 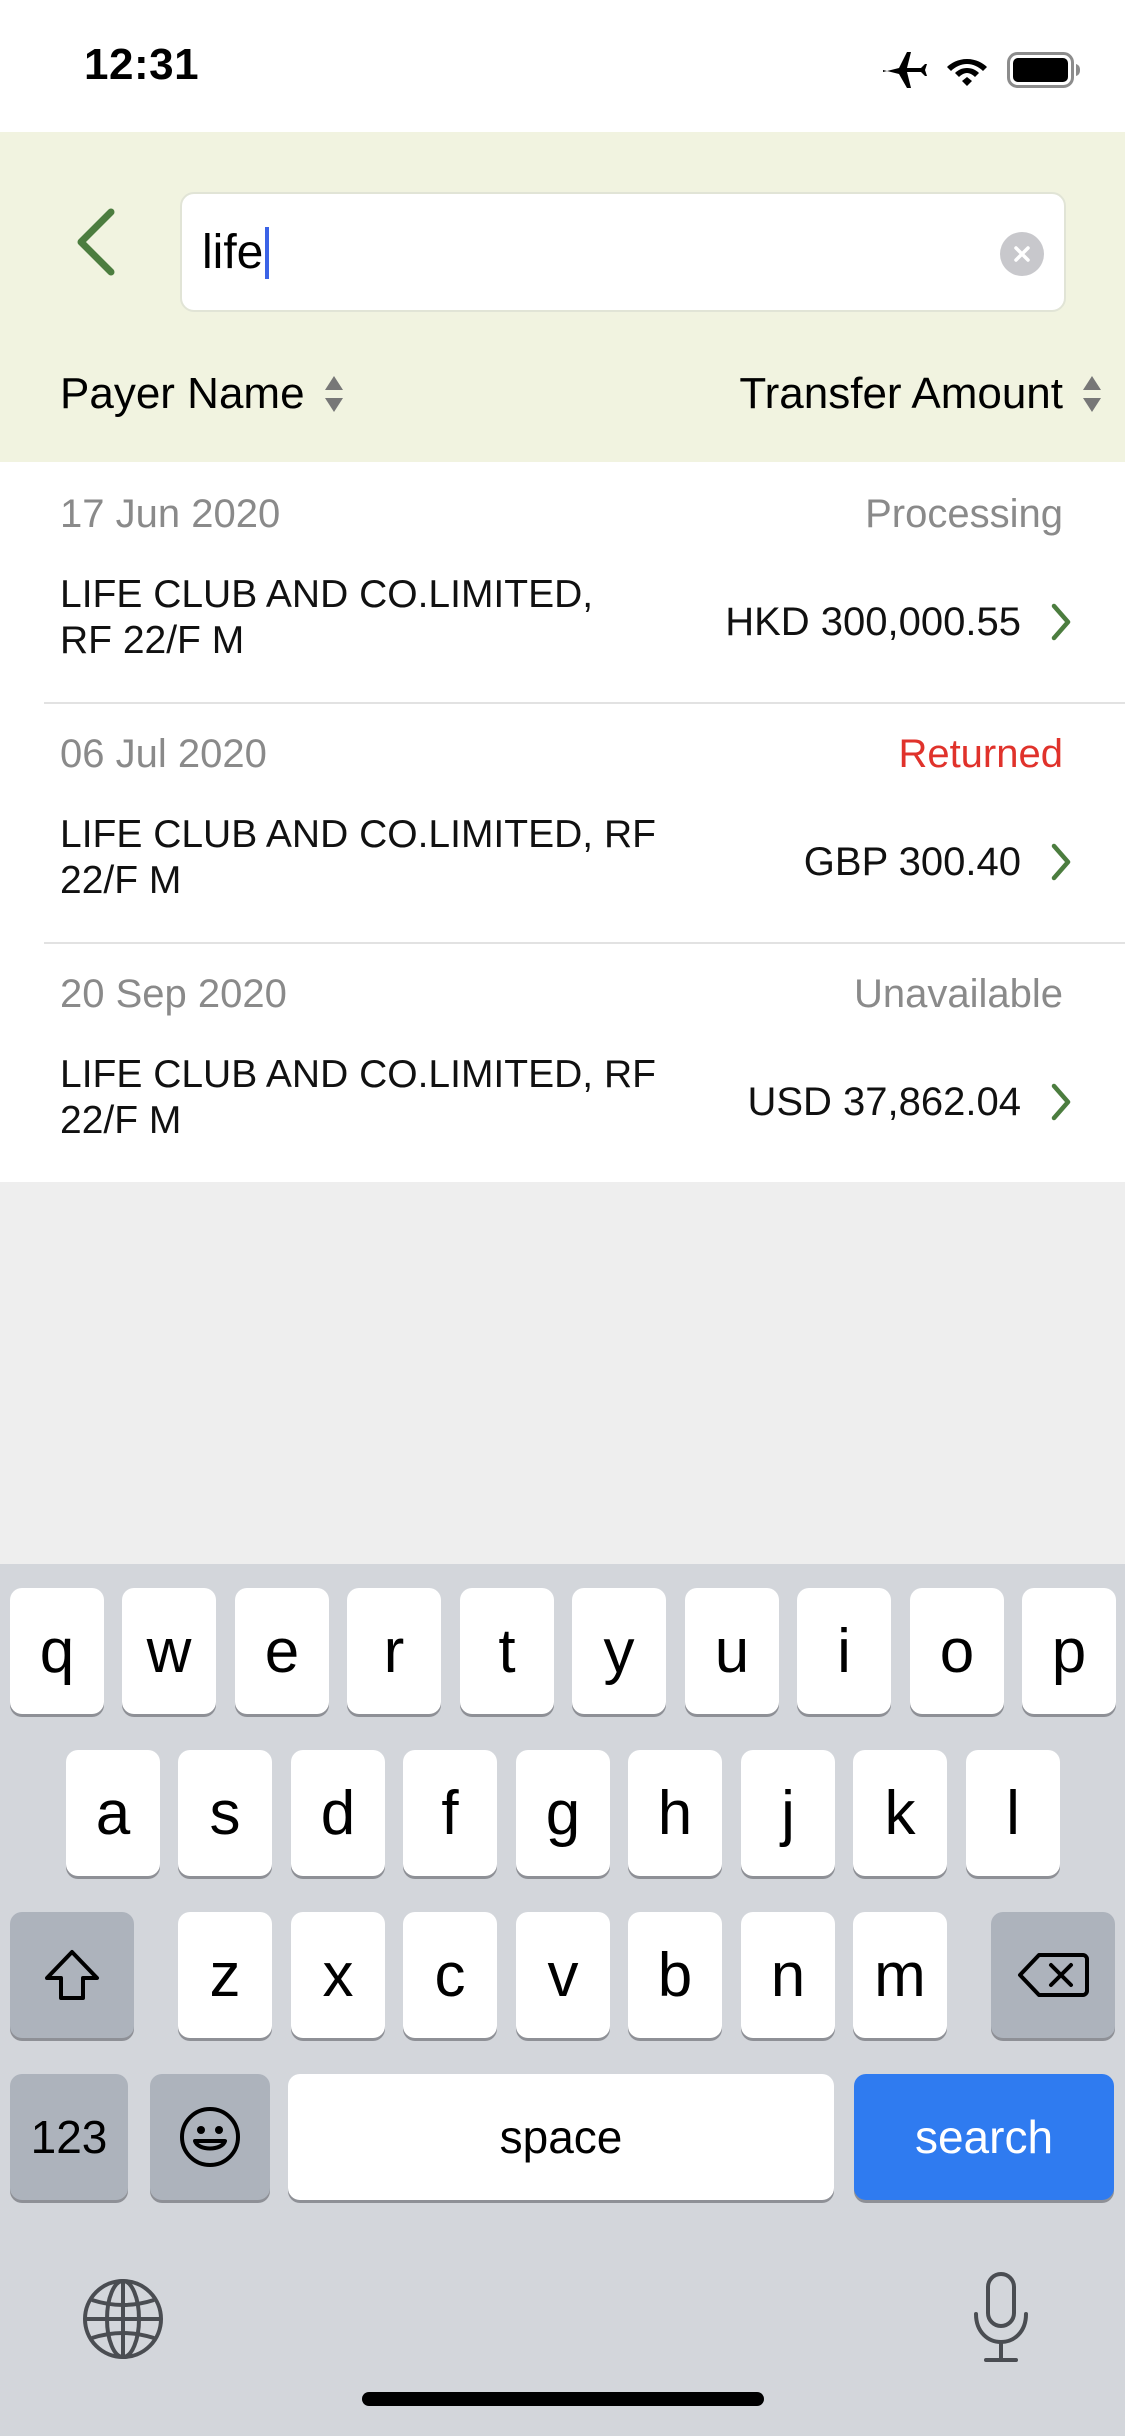 What do you see at coordinates (170, 514) in the screenshot?
I see `transaction-date: 17 Jun 2020` at bounding box center [170, 514].